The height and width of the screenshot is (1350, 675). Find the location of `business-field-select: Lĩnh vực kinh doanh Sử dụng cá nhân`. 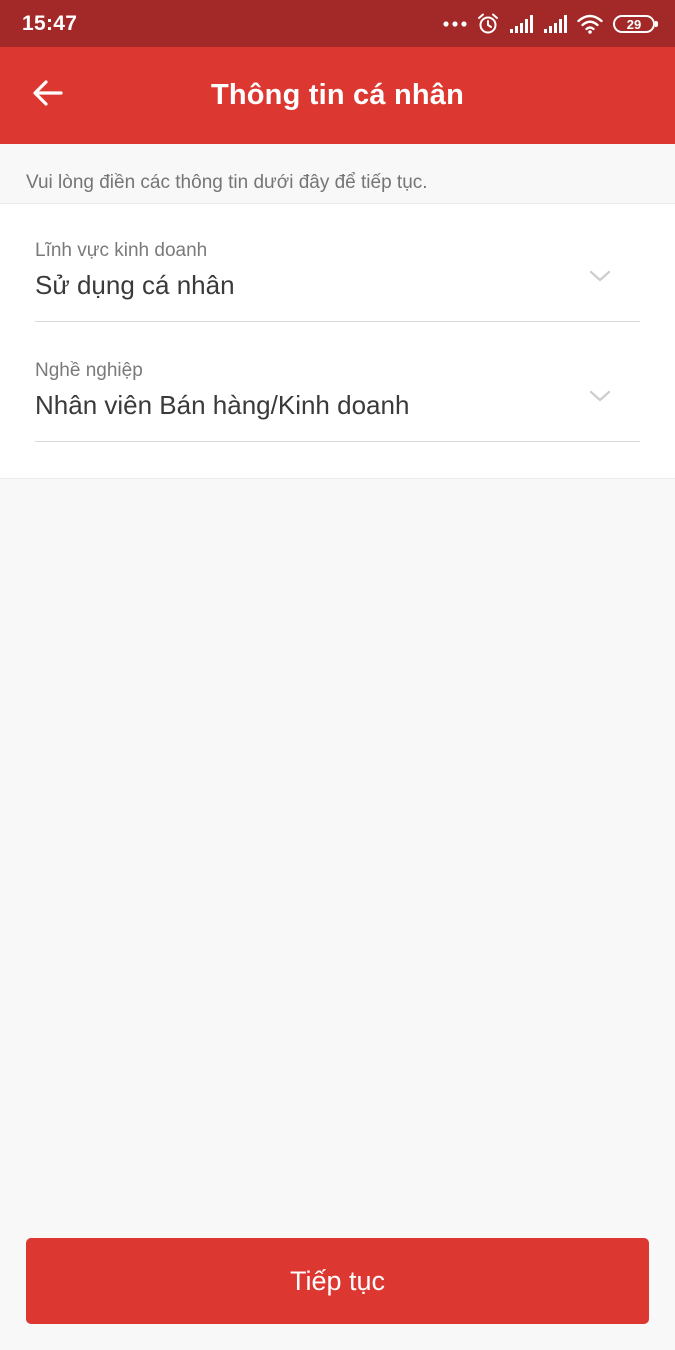

business-field-select: Lĩnh vực kinh doanh Sử dụng cá nhân is located at coordinates (337, 263).